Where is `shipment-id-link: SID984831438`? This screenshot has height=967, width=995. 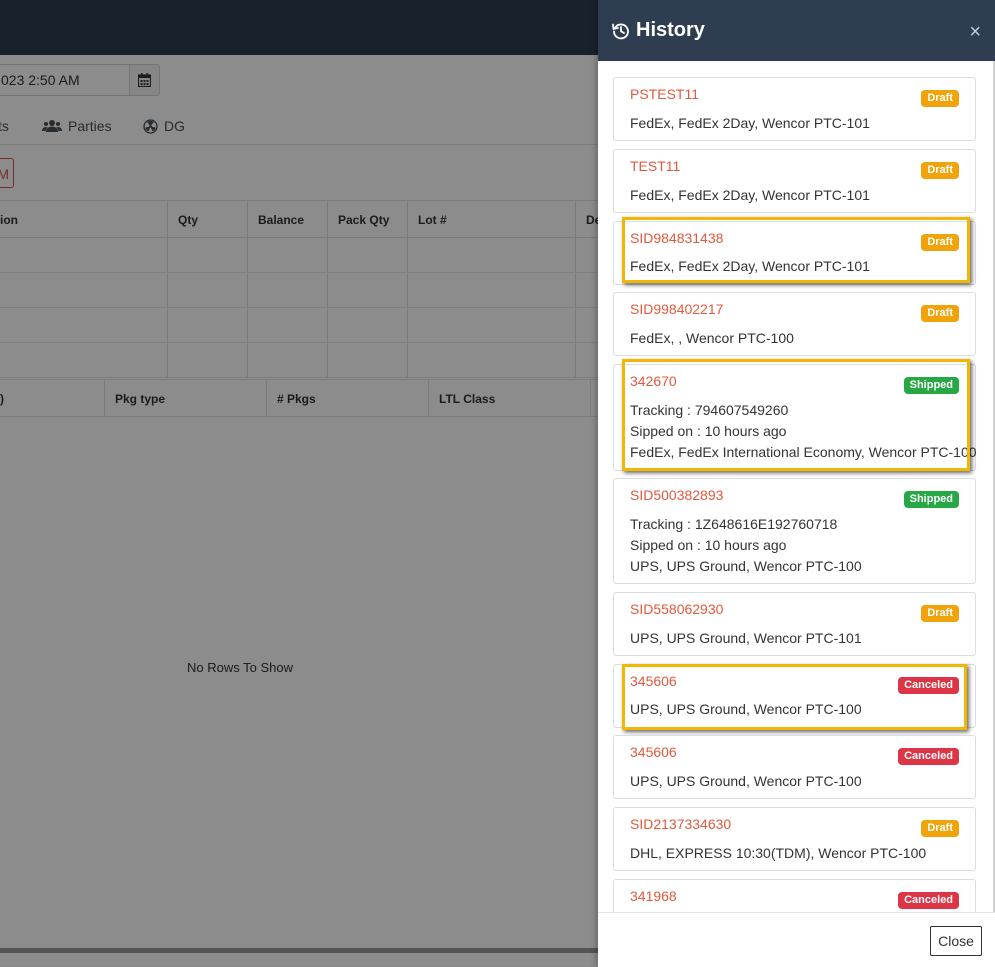
shipment-id-link: SID984831438 is located at coordinates (676, 238).